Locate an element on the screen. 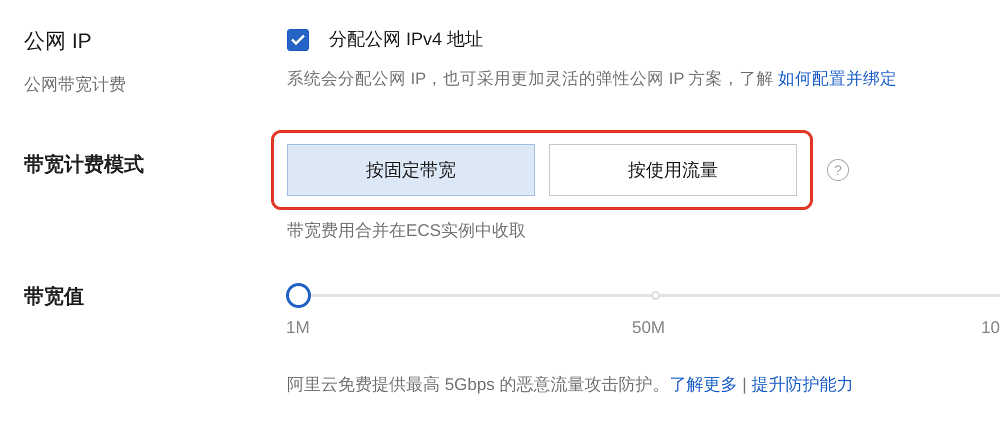 The width and height of the screenshot is (1000, 431). footer-text: 阿里云免费提供最高 5Gbps 的恶意流量攻击防护。了解更多 | 提升防护能力 is located at coordinates (570, 385).